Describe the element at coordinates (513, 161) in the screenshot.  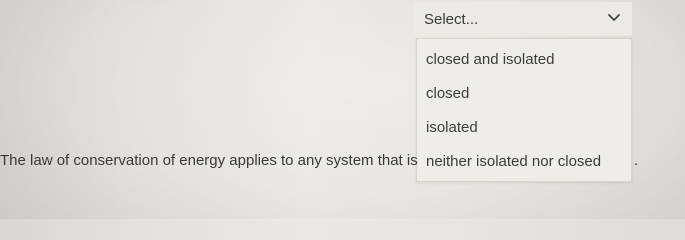
I see `option-neither-isolated-nor-closed: neither isolated nor closed` at that location.